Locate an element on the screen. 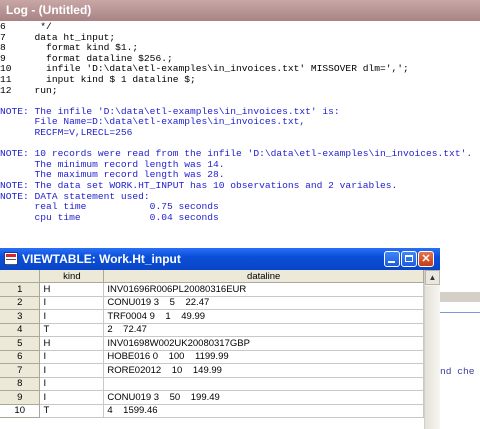  minimize-icon is located at coordinates (391, 262).